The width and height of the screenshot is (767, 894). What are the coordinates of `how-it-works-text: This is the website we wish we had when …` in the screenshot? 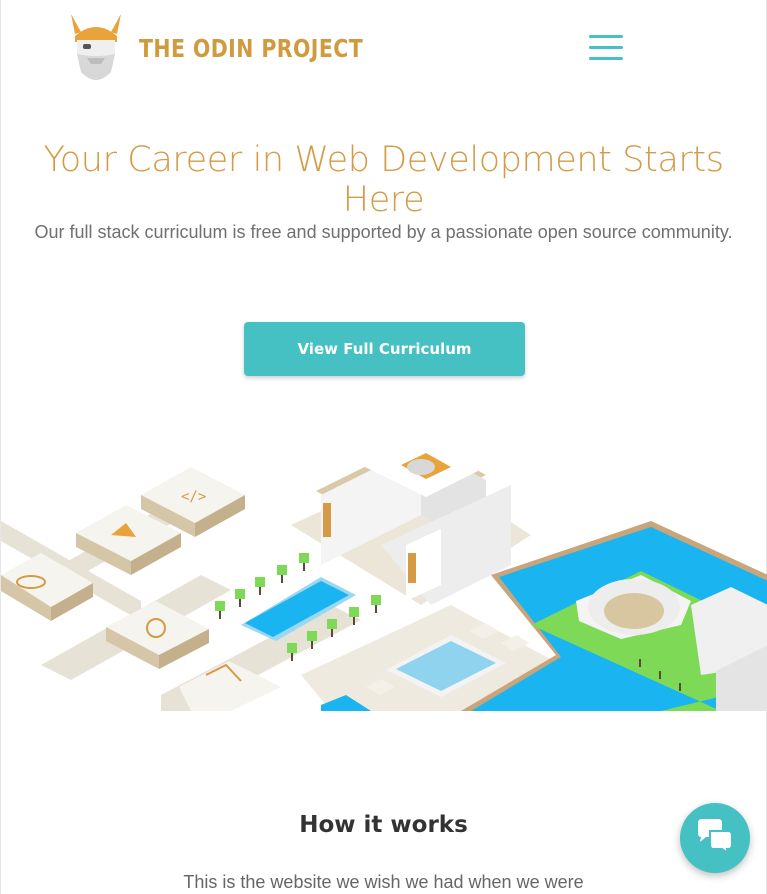 It's located at (383, 882).